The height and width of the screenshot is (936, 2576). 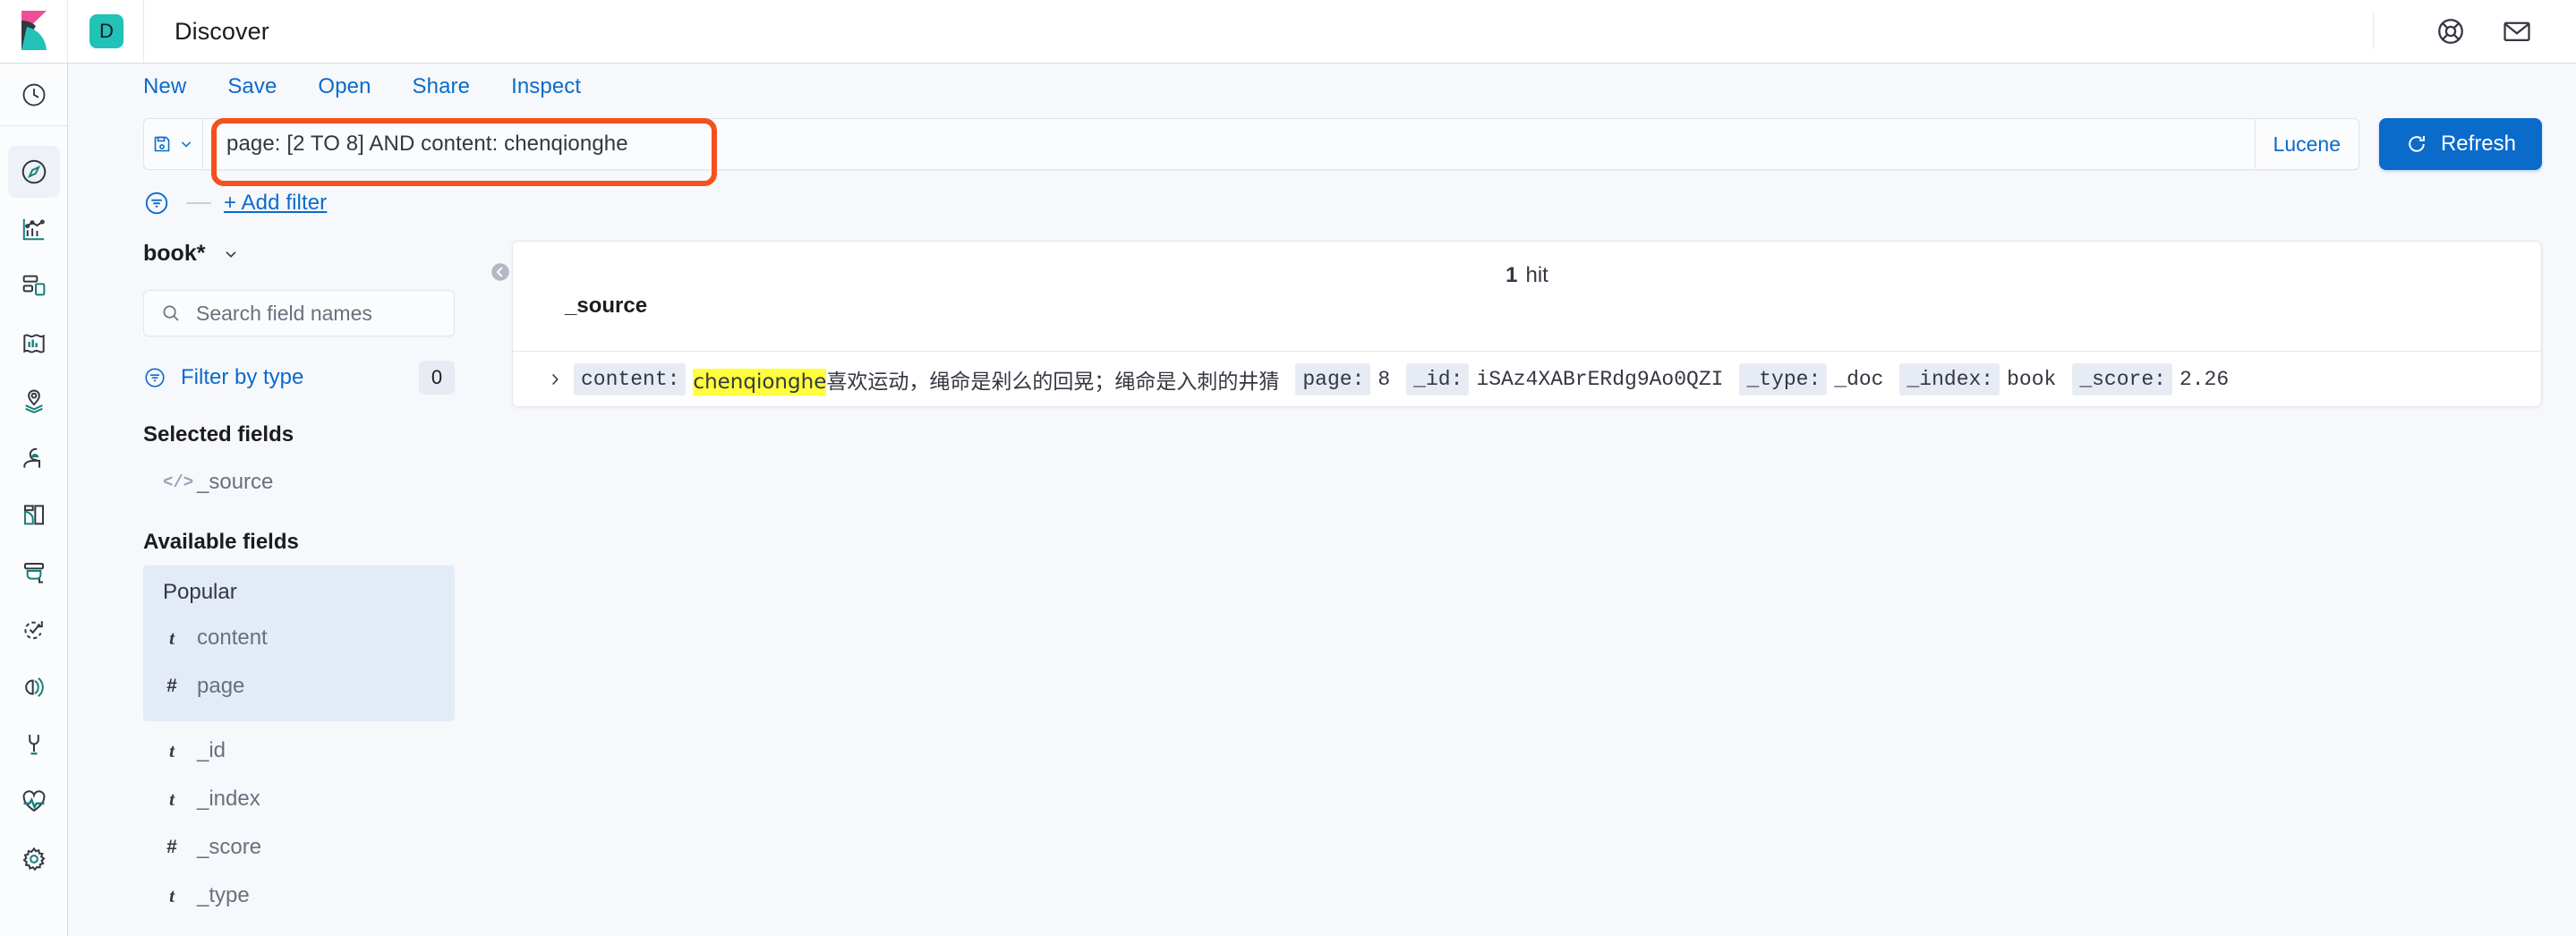 What do you see at coordinates (34, 32) in the screenshot?
I see `kibana-logo` at bounding box center [34, 32].